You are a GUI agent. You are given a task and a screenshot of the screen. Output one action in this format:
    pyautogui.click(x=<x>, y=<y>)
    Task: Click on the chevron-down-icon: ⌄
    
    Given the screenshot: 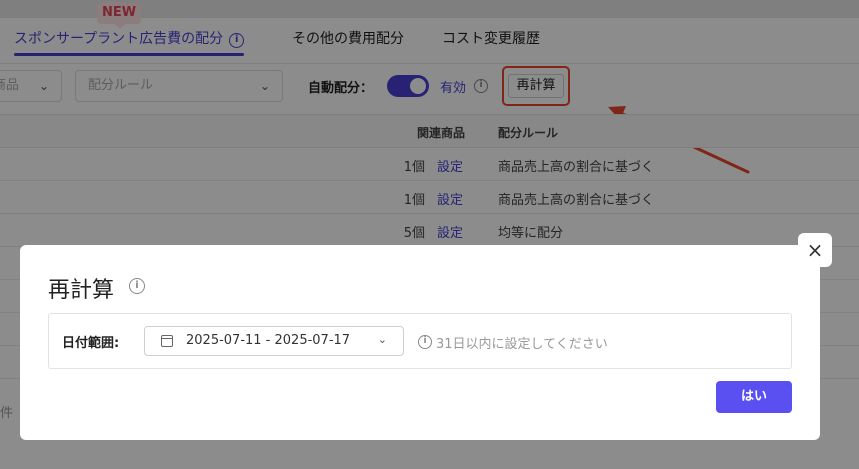 What is the action you would take?
    pyautogui.click(x=382, y=339)
    